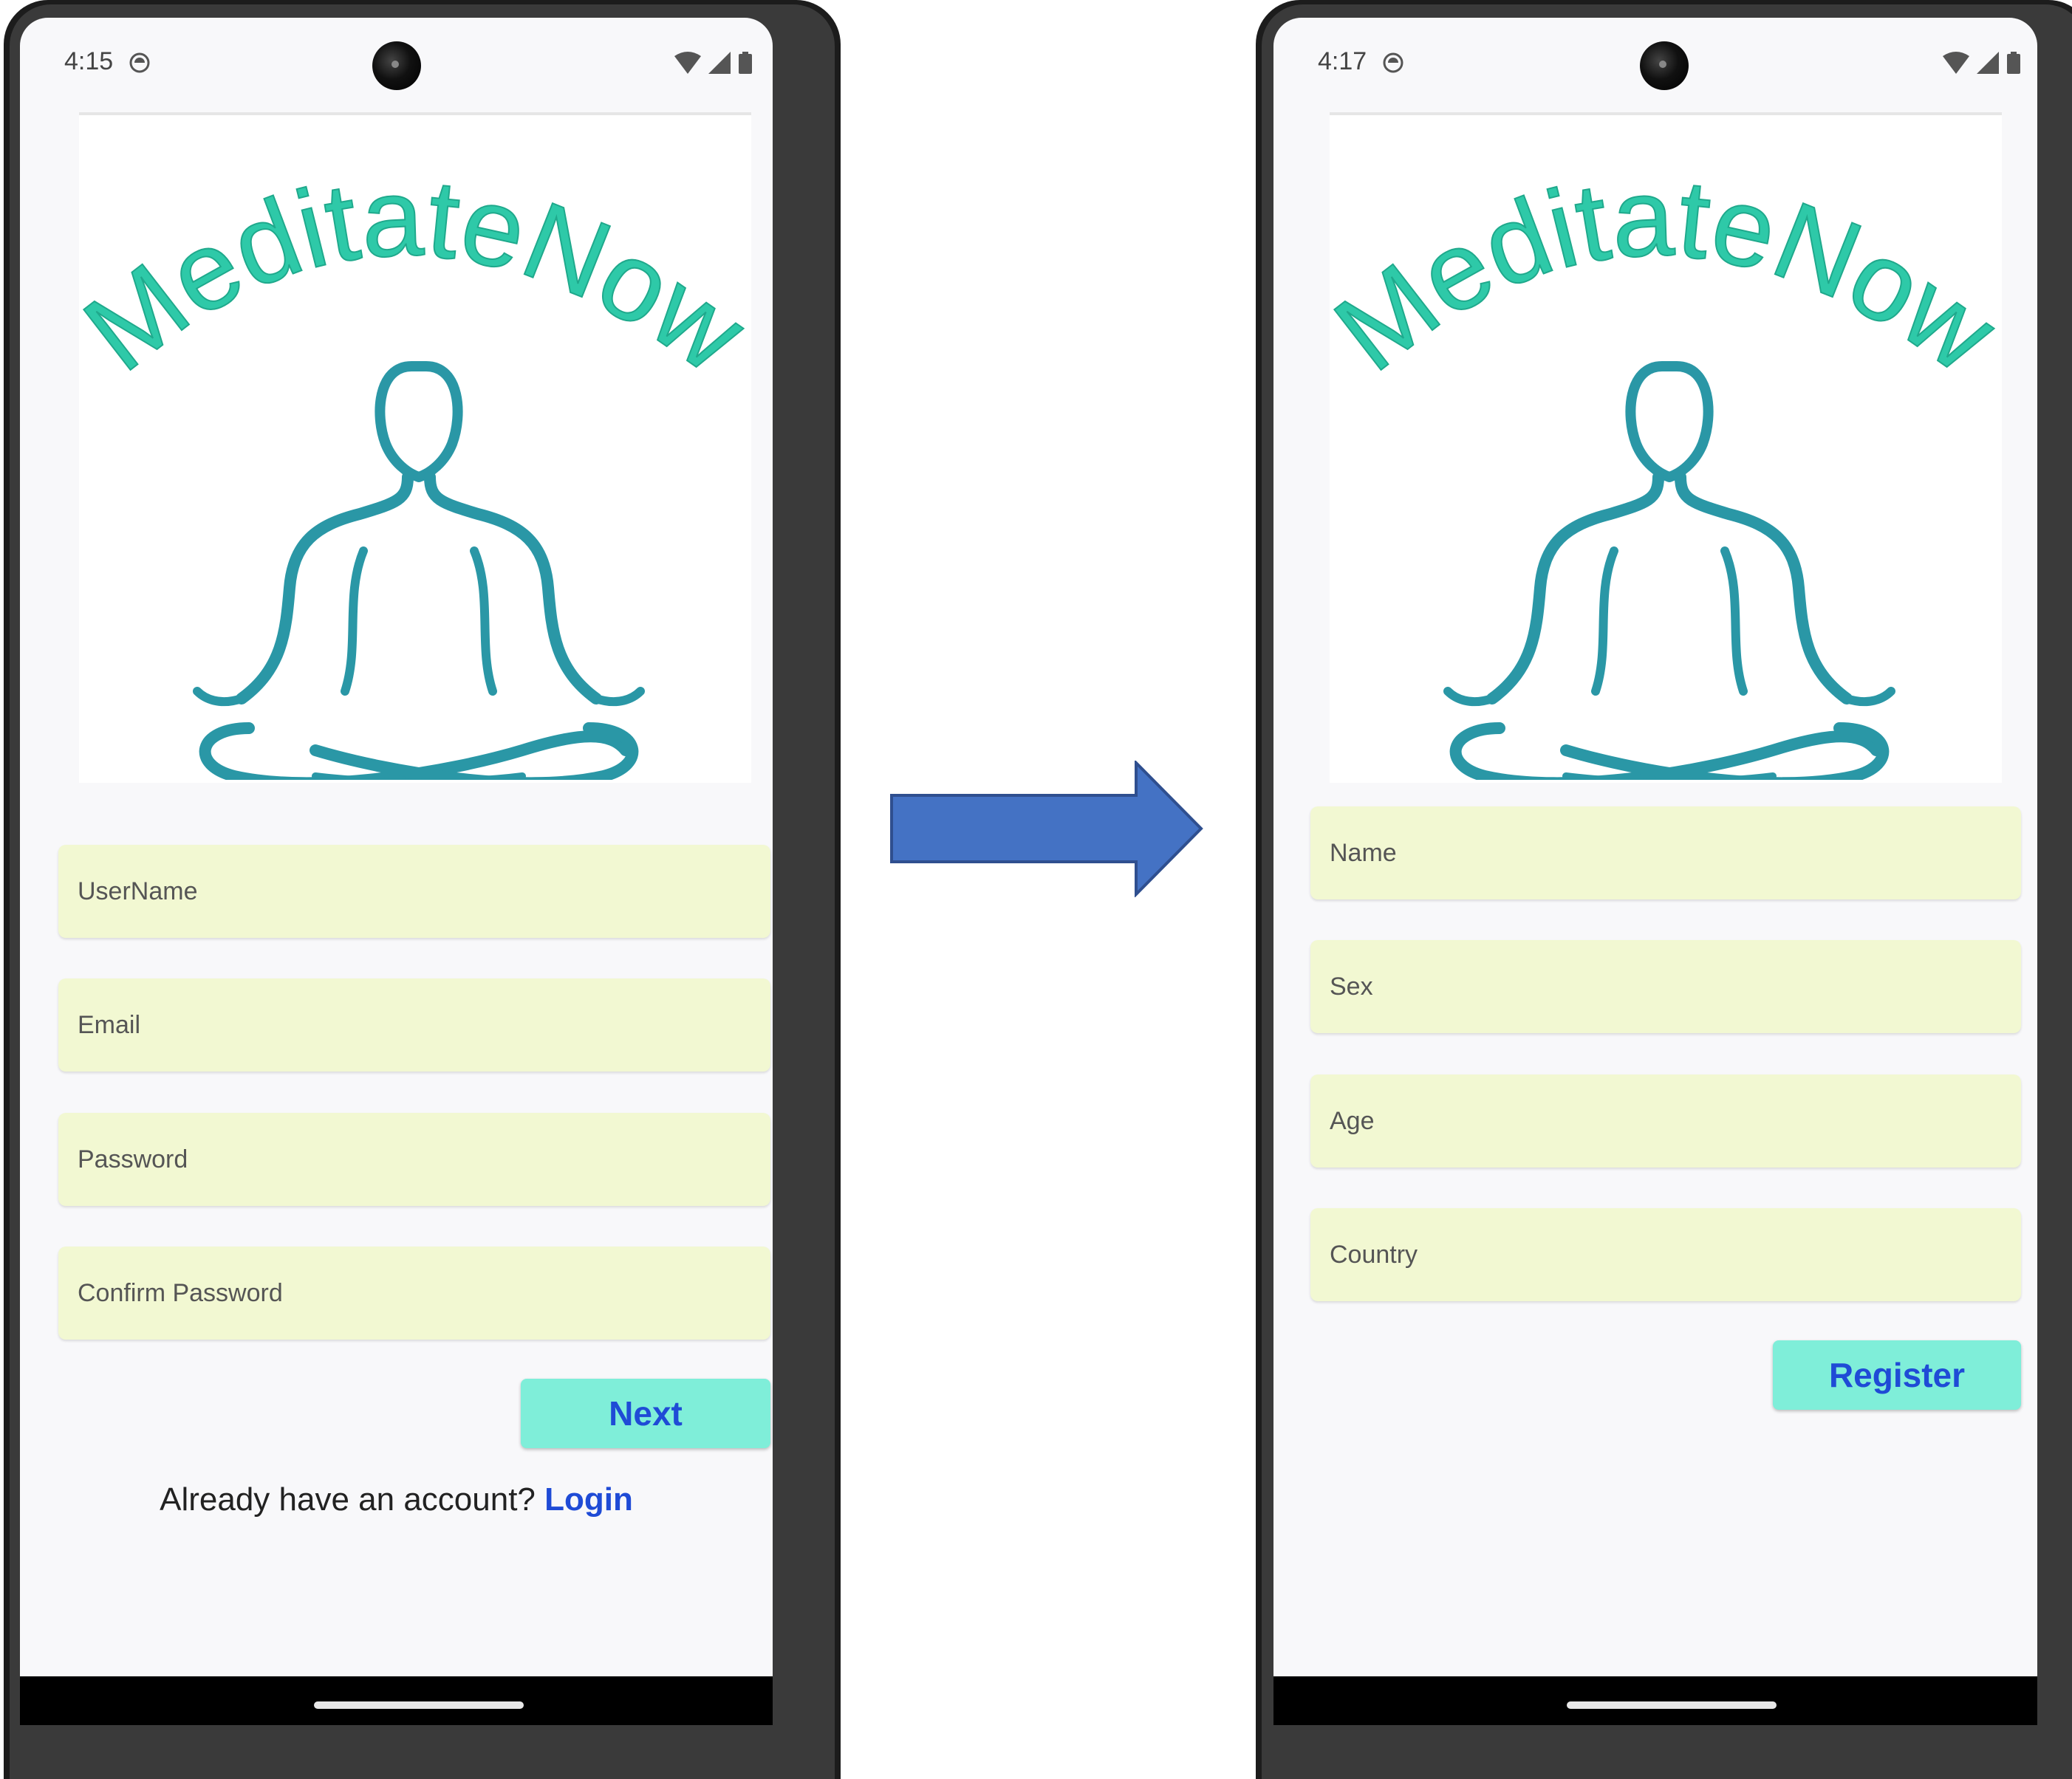 The image size is (2072, 1779). What do you see at coordinates (1897, 1375) in the screenshot?
I see `register-button: Register` at bounding box center [1897, 1375].